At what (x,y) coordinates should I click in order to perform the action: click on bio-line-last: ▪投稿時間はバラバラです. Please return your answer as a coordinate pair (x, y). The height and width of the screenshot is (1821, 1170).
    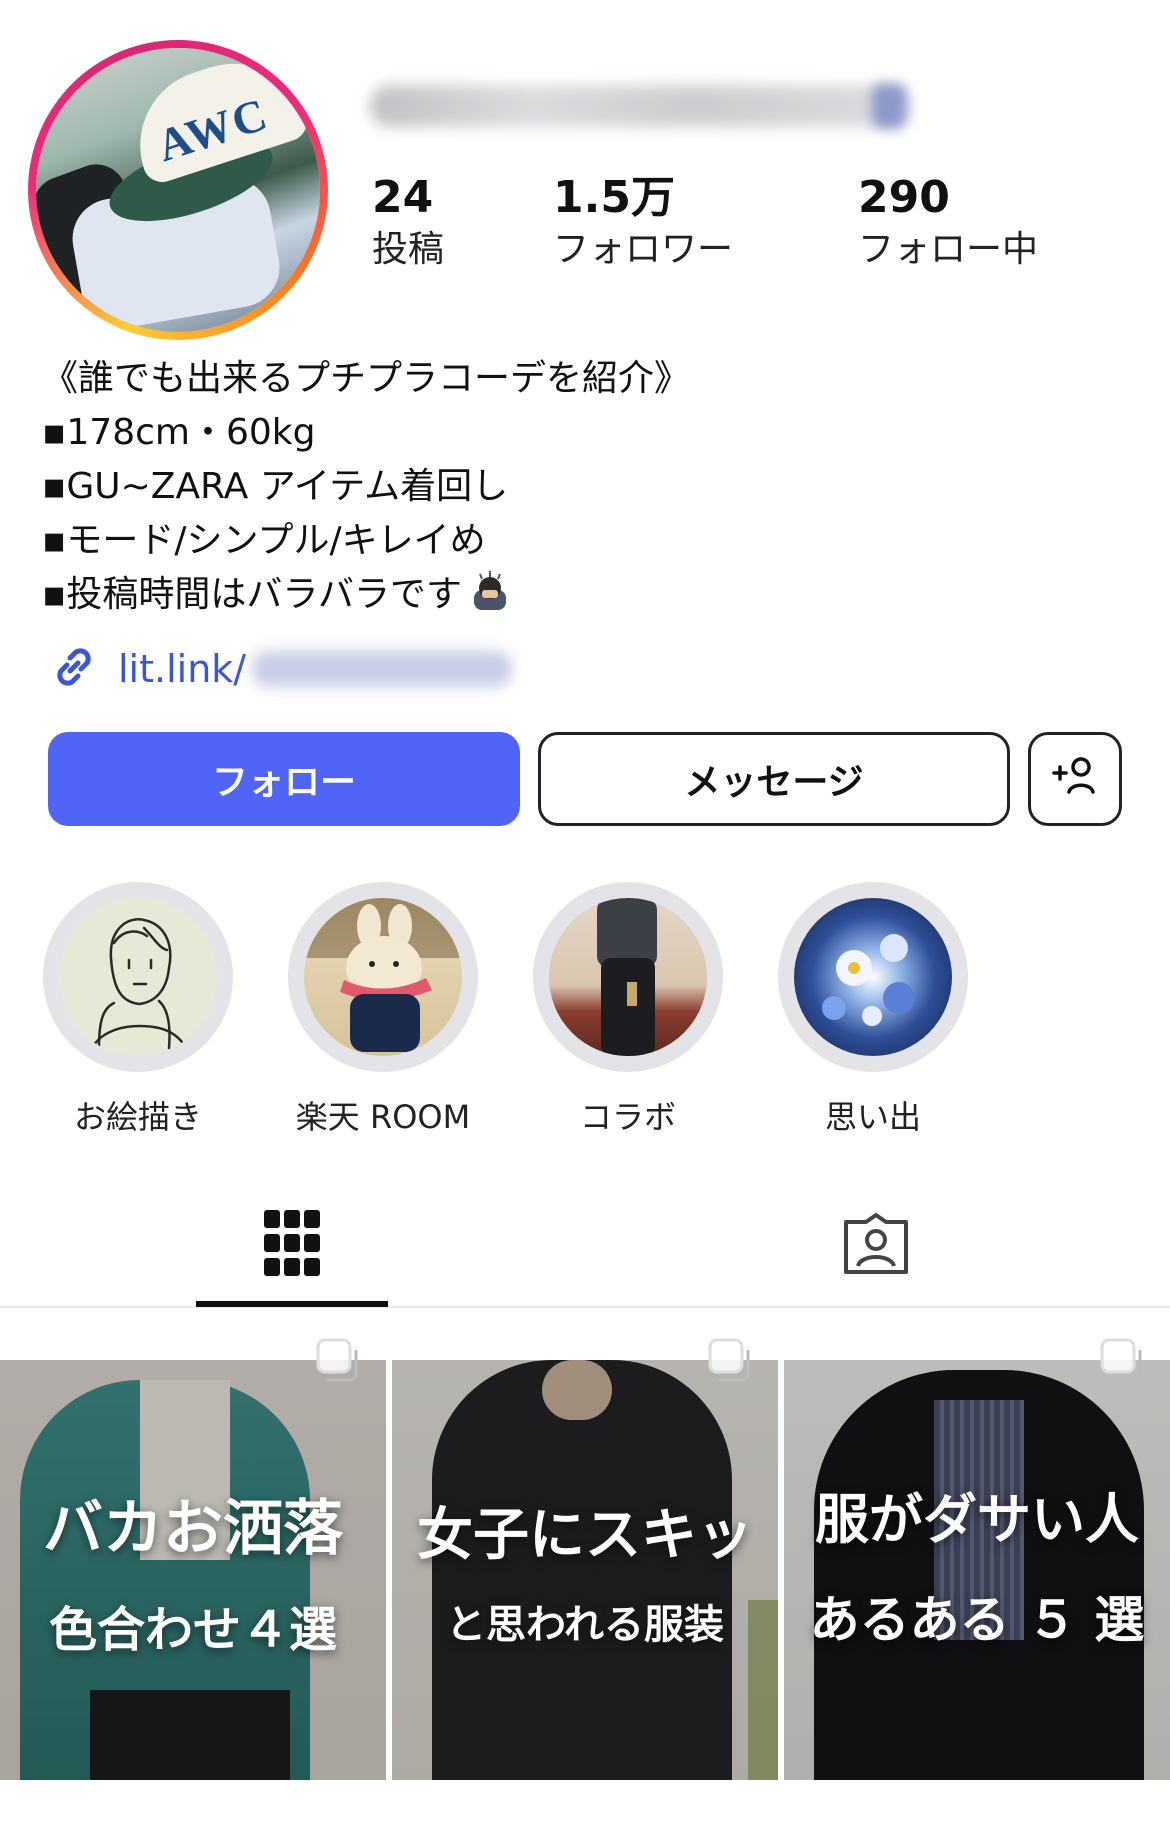
    Looking at the image, I should click on (582, 595).